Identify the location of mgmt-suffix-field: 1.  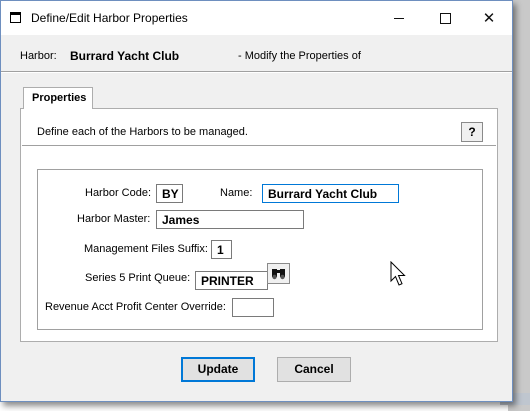
(221, 249).